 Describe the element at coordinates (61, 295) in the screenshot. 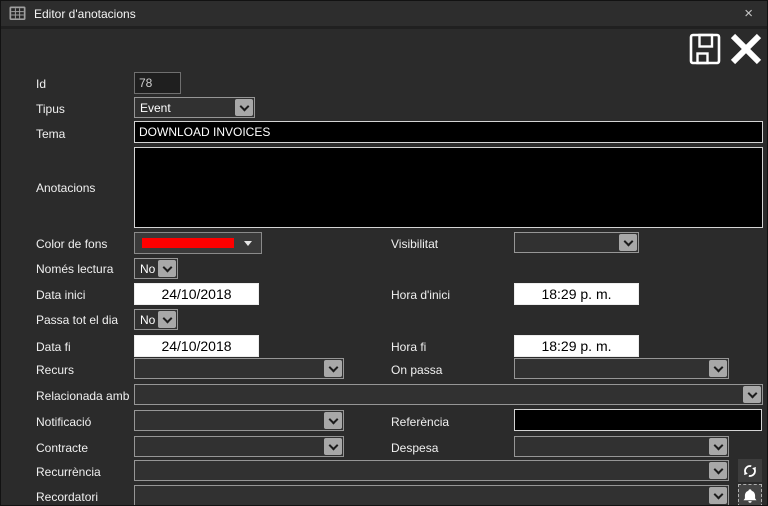

I see `field-label-data-inici: Data inici` at that location.